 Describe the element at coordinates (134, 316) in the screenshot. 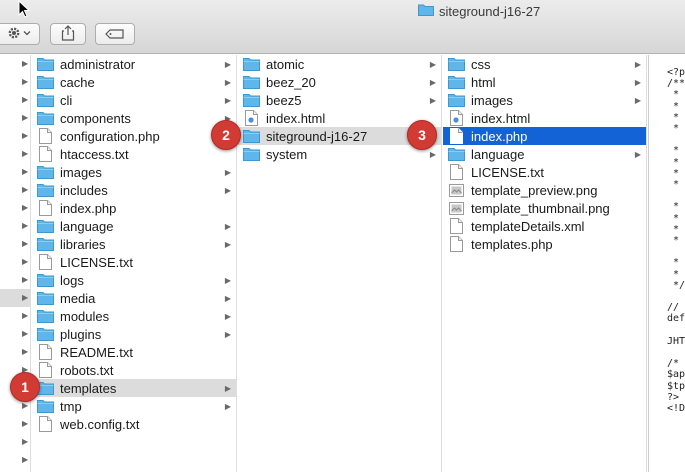

I see `list-item: modules ▶` at that location.